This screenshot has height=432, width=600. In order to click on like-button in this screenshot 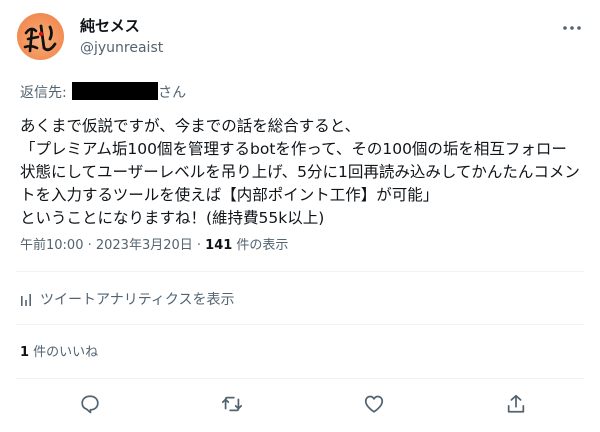, I will do `click(374, 404)`.